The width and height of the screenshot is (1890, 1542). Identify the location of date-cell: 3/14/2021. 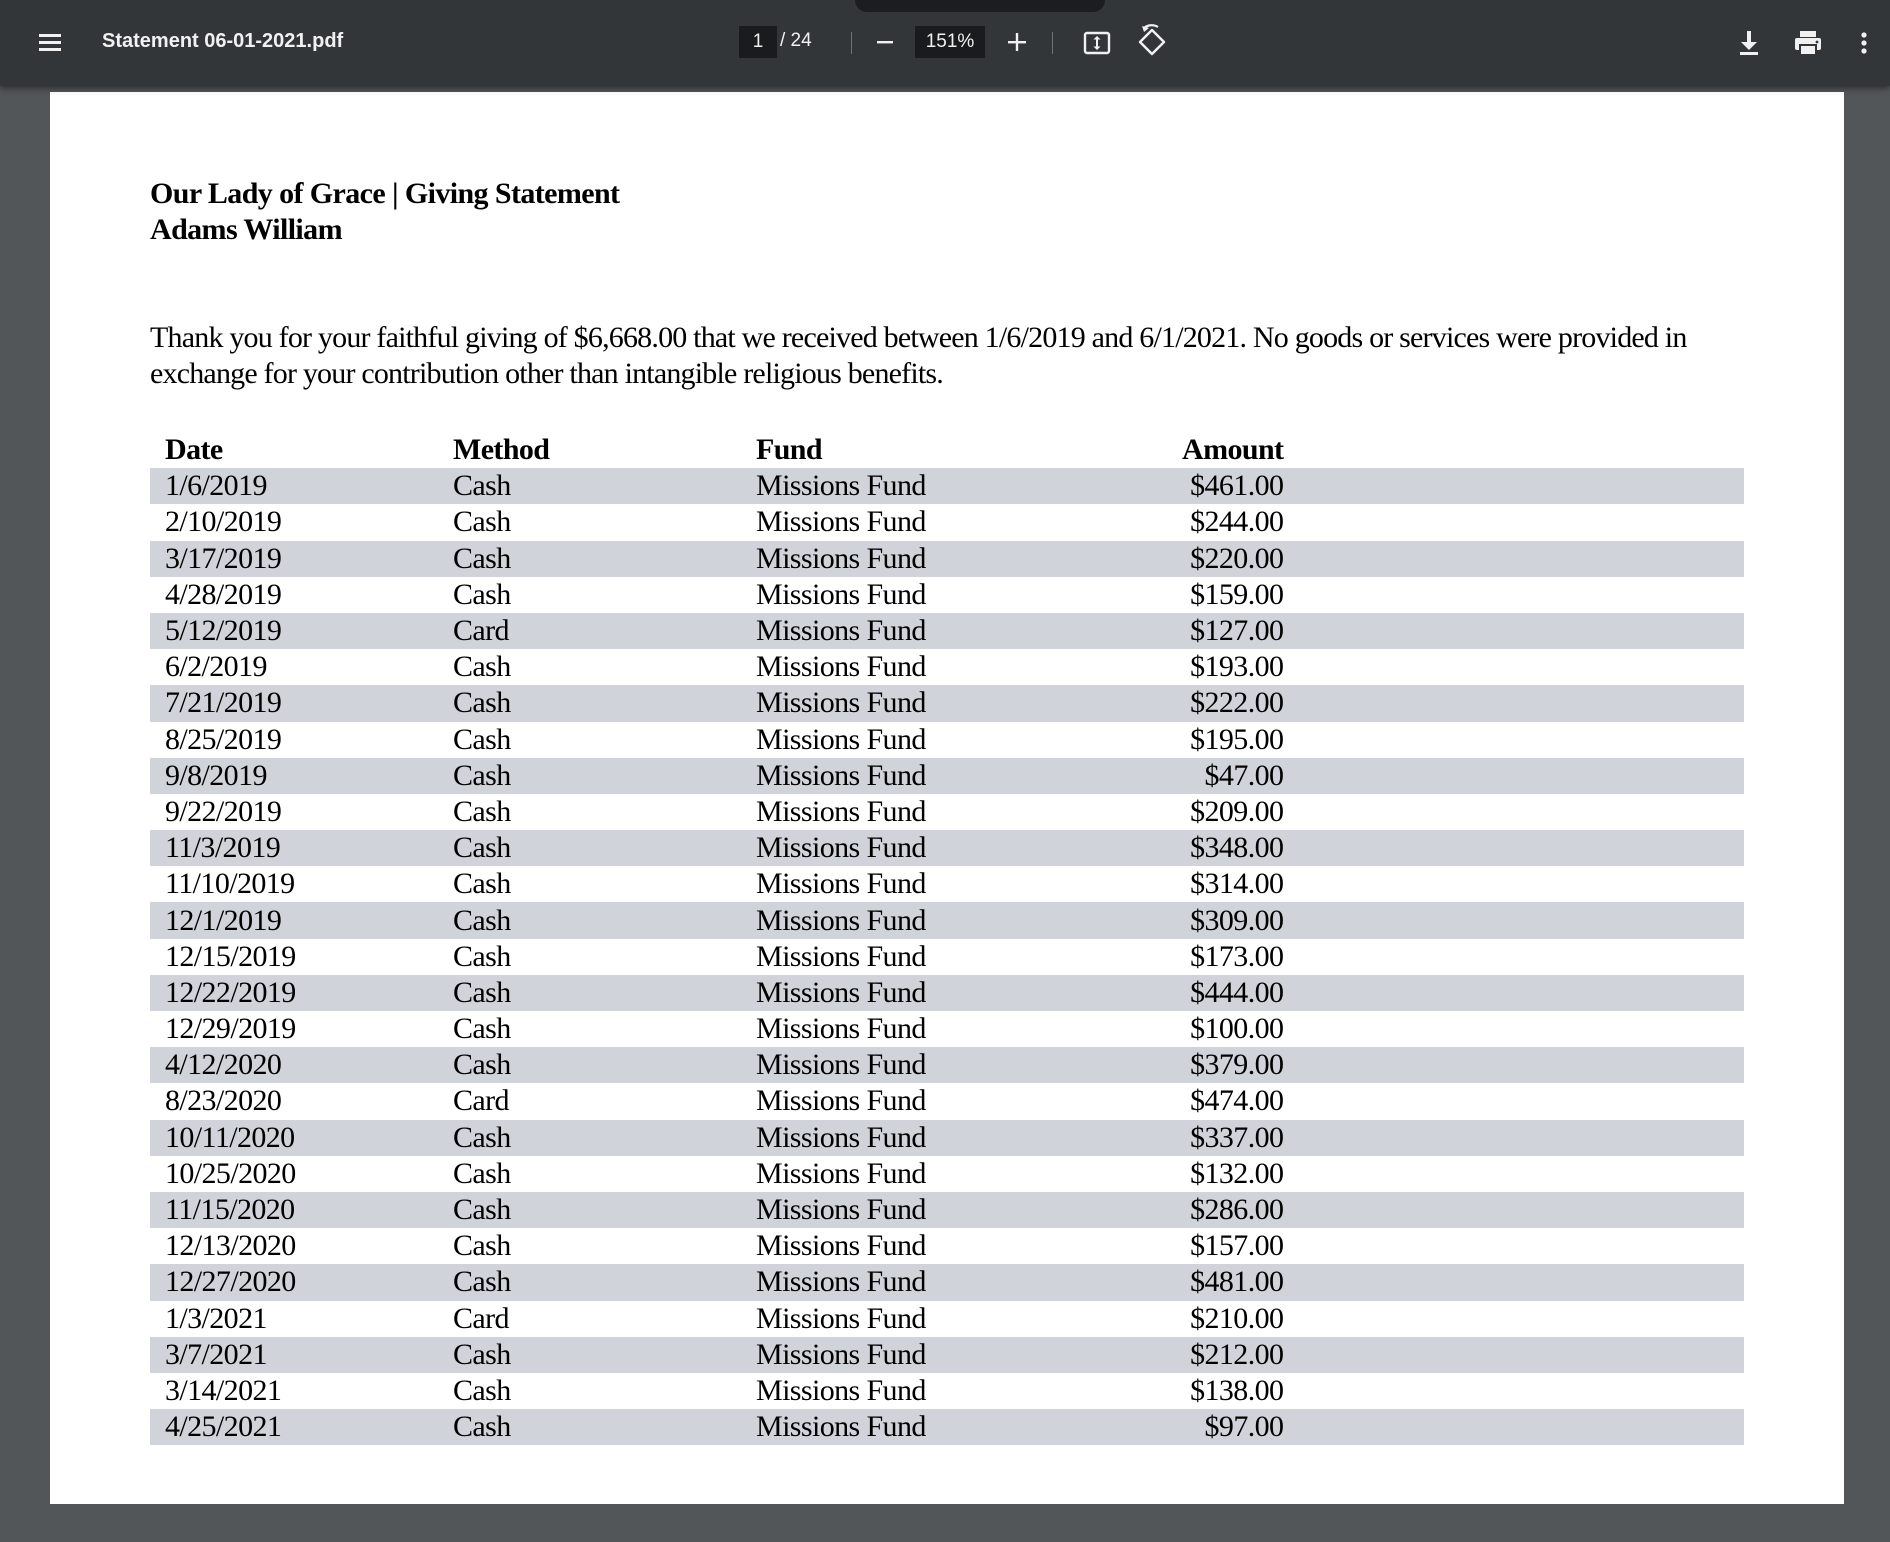
(223, 1390).